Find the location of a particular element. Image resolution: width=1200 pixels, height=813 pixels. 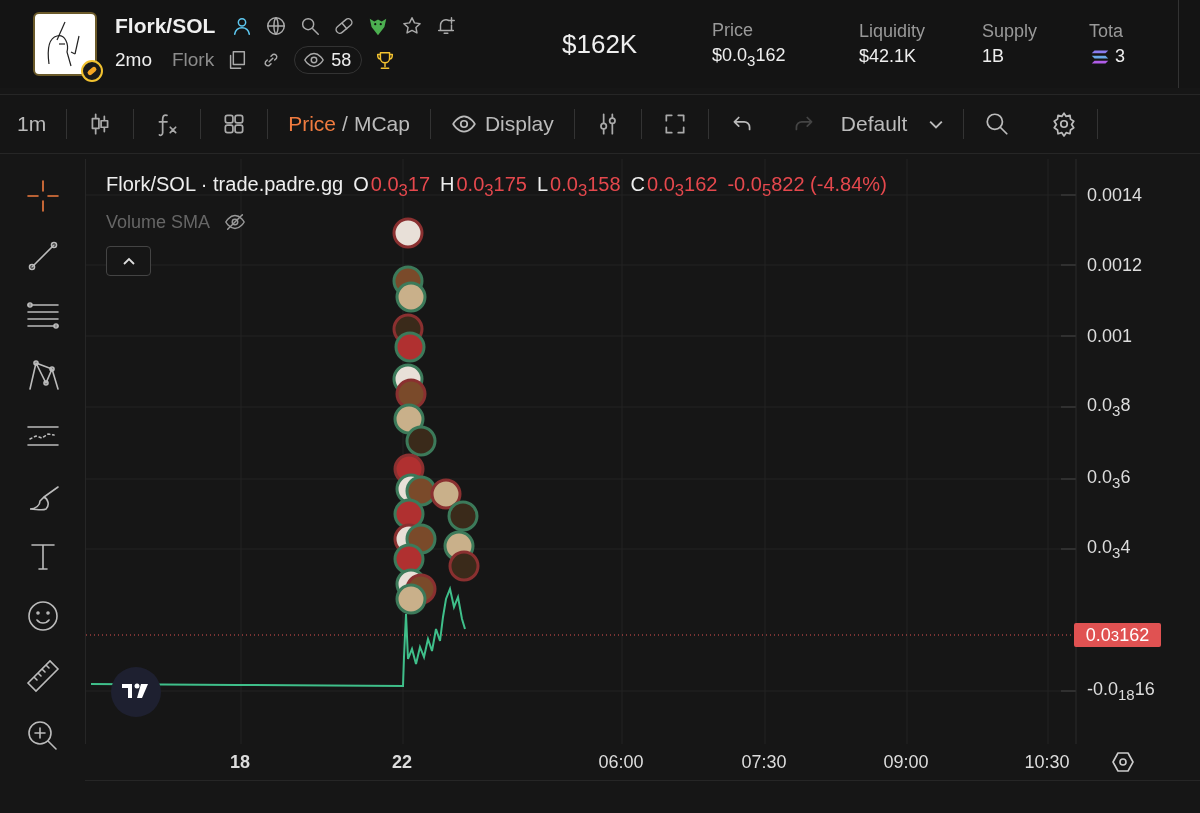

time-tick: 18 is located at coordinates (240, 762).